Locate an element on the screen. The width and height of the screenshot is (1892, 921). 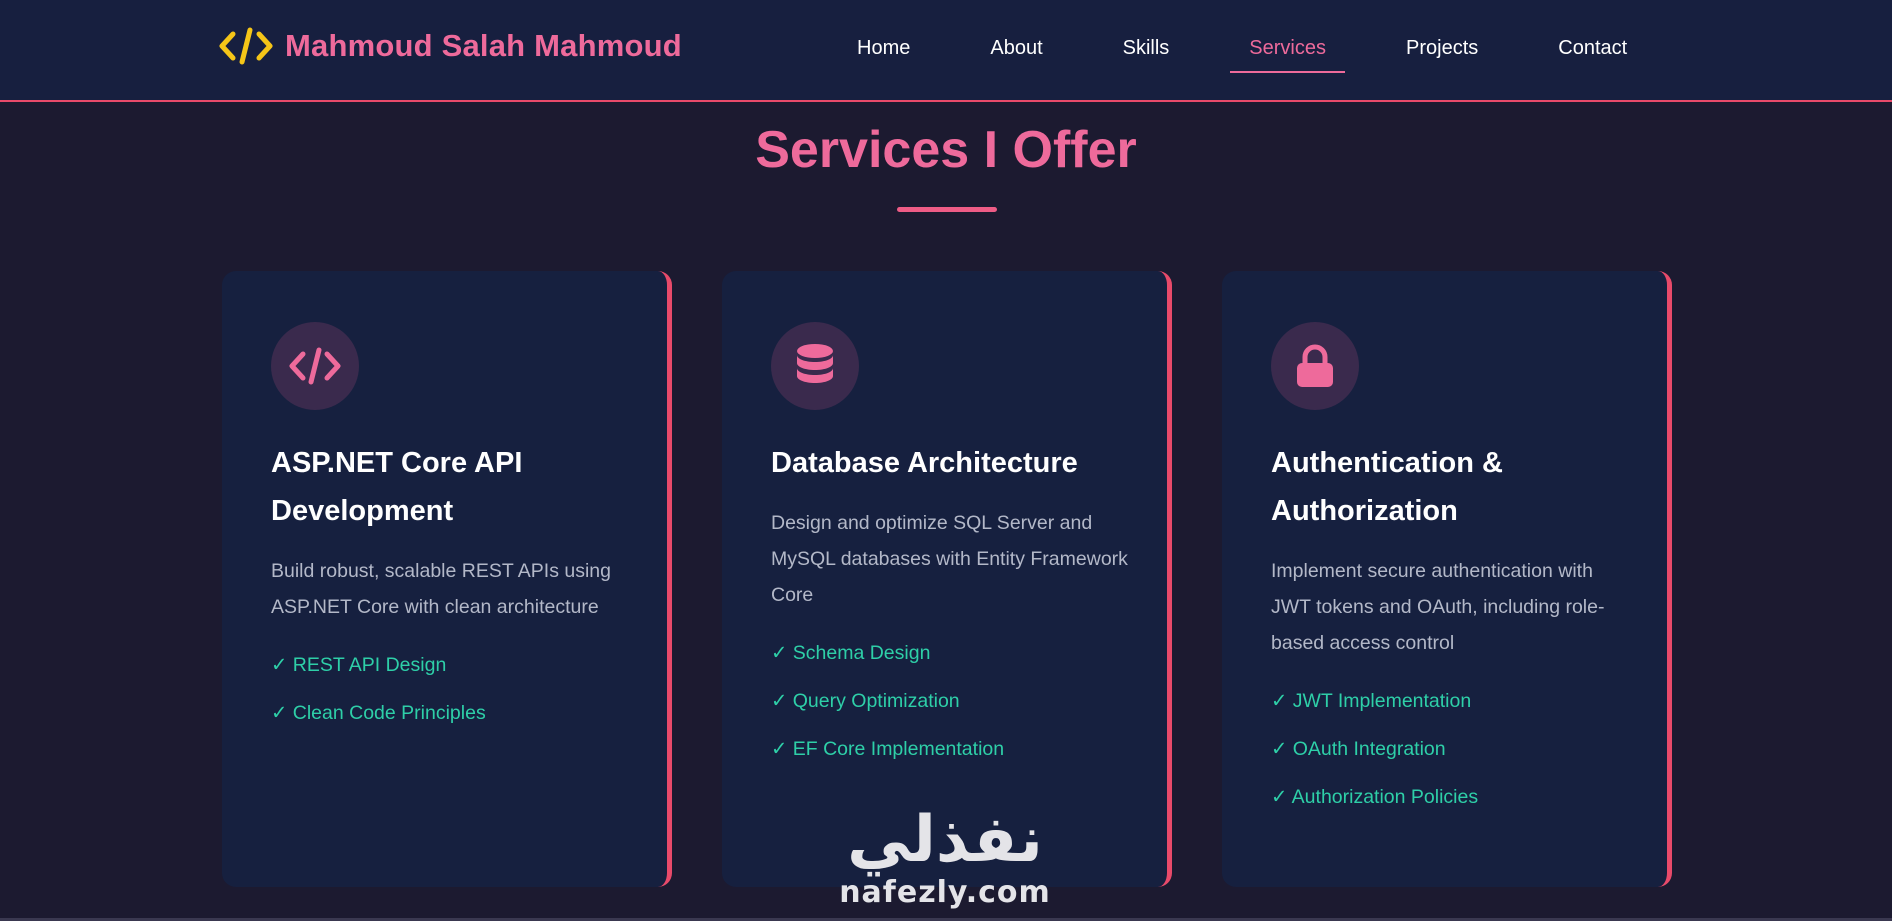
card-title: Authentication & Authorization is located at coordinates (1387, 487).